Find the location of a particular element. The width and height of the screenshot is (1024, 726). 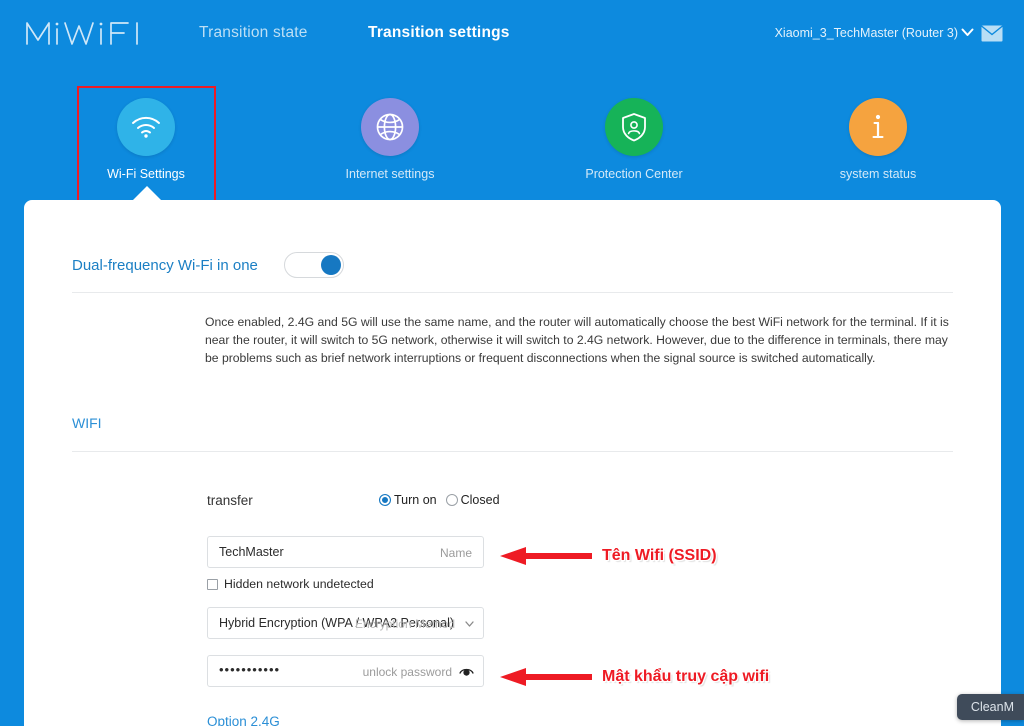

hidden-network-checkbox is located at coordinates (212, 584).